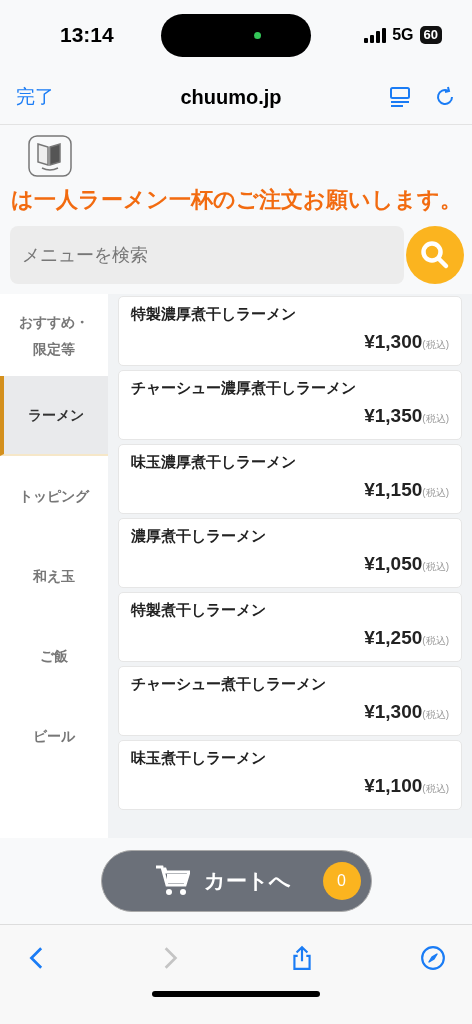 The image size is (472, 1024). What do you see at coordinates (207, 255) in the screenshot?
I see `search-field: メニューを検索` at bounding box center [207, 255].